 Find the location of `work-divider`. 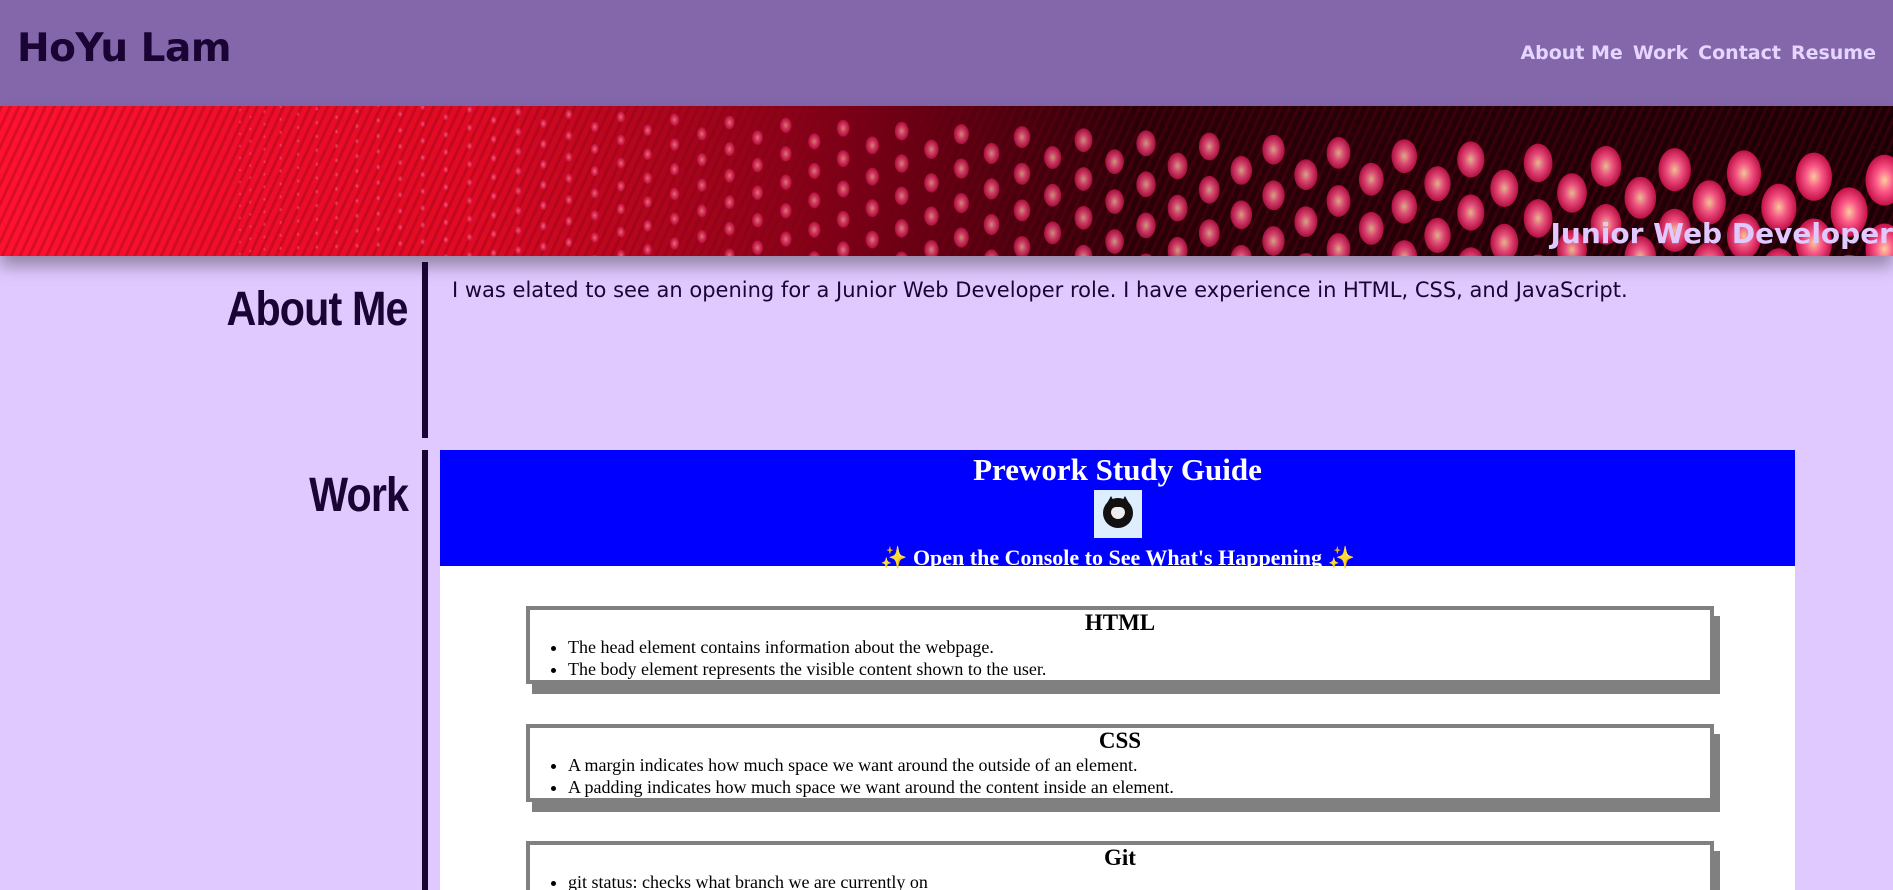

work-divider is located at coordinates (425, 670).